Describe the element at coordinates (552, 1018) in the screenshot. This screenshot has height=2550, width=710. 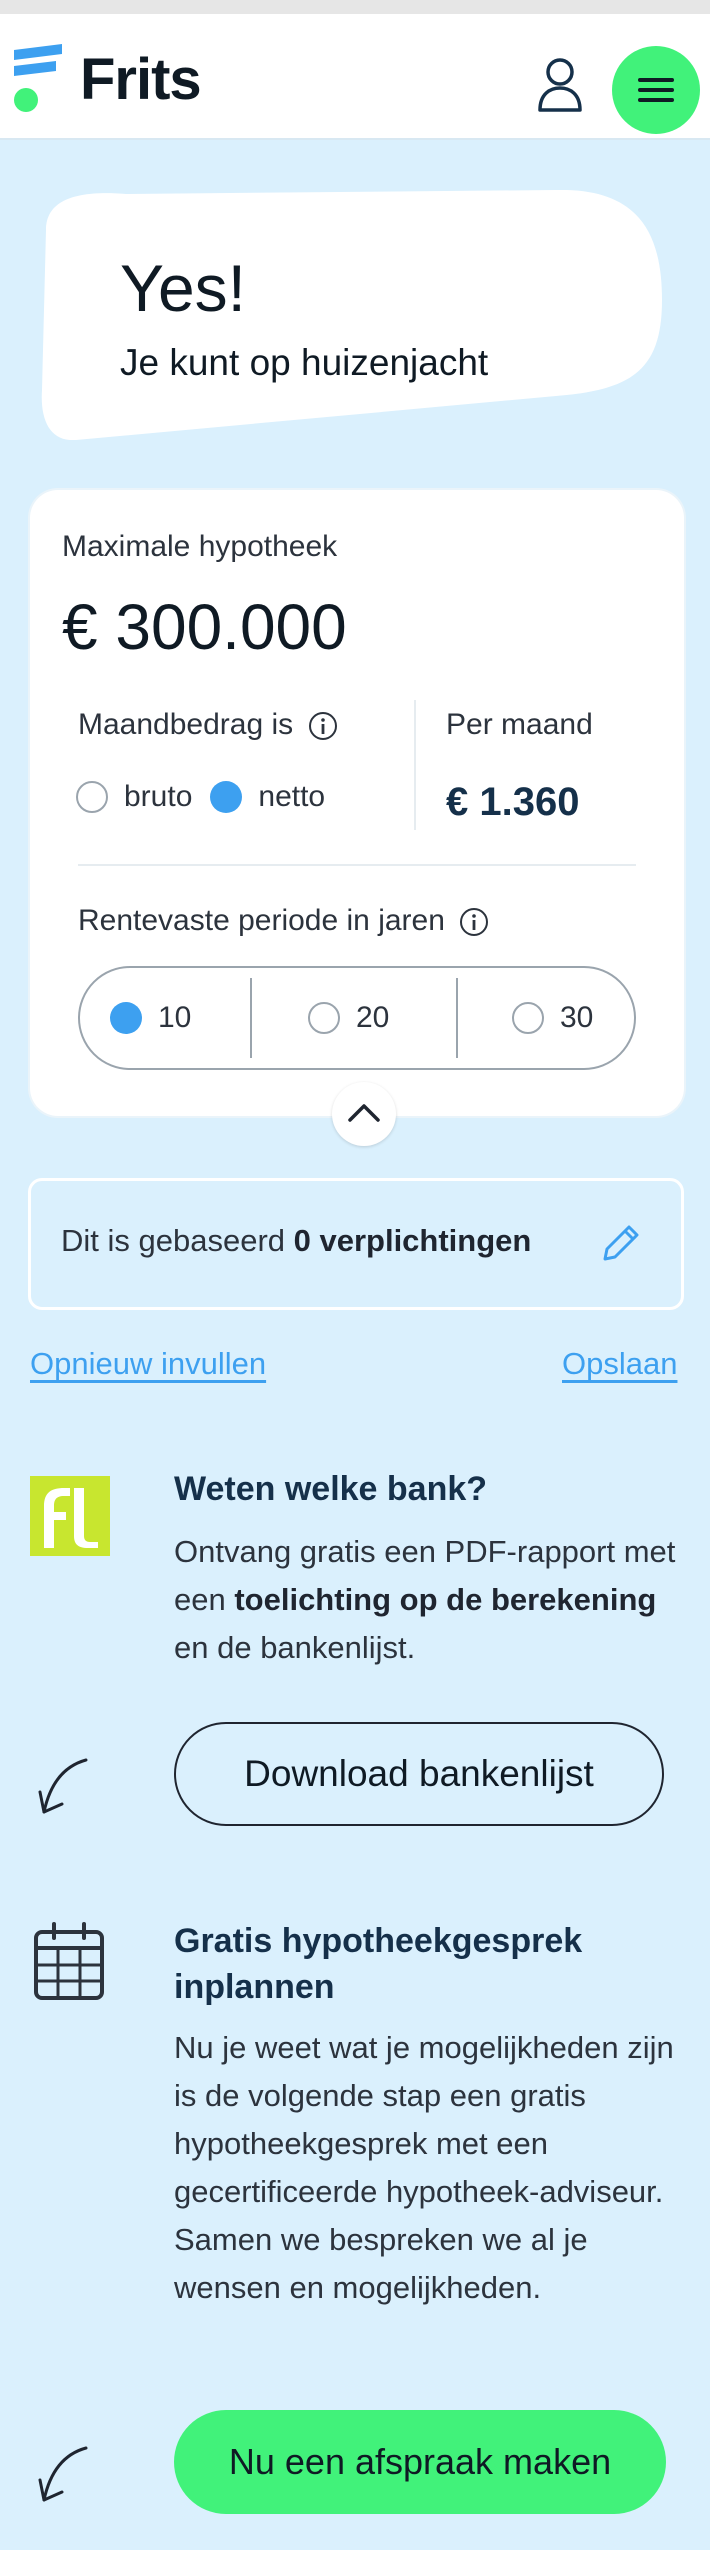
I see `period-option-30: 30` at that location.